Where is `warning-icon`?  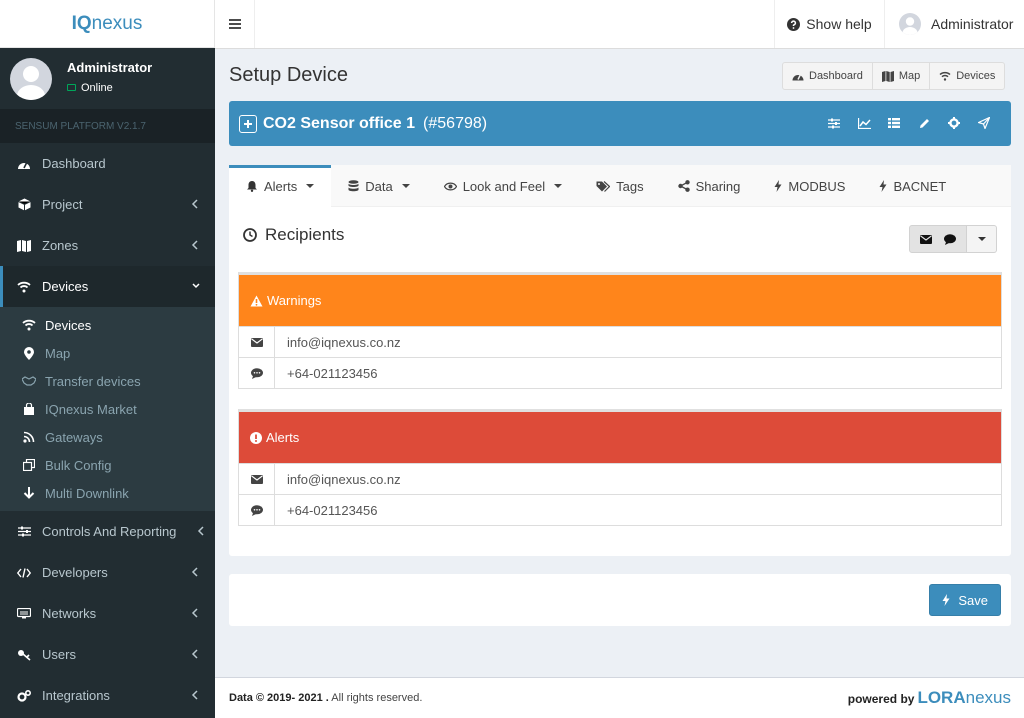
warning-icon is located at coordinates (256, 301).